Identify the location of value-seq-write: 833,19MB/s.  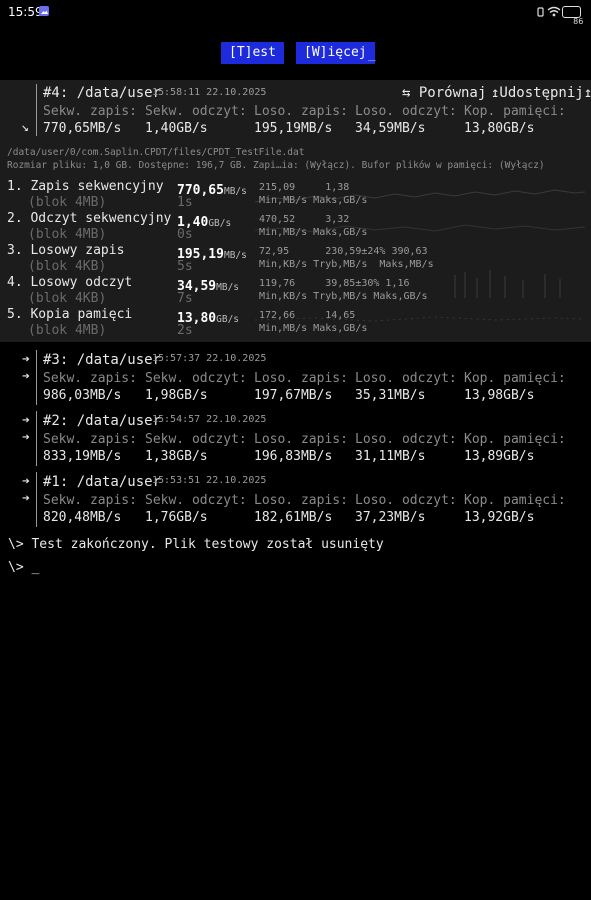
(82, 456).